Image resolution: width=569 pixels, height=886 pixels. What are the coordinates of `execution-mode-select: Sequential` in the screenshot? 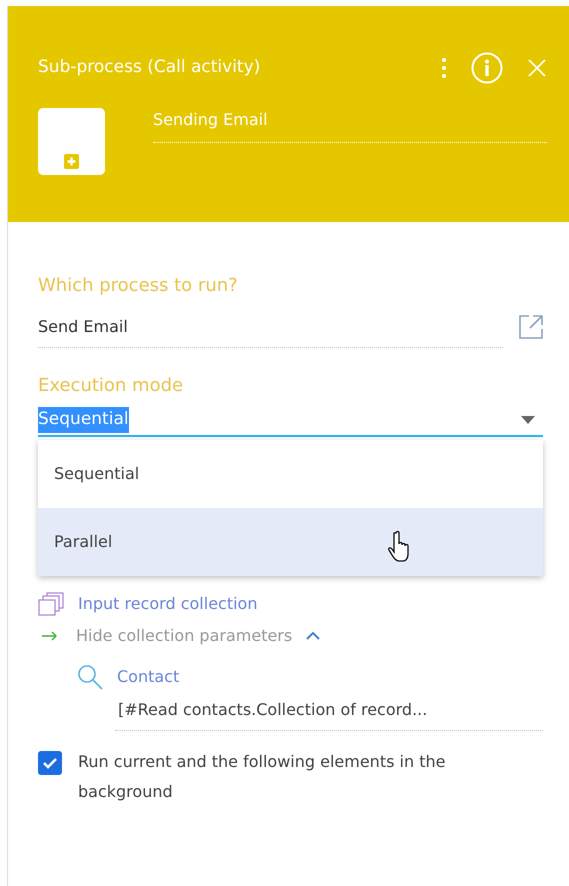 It's located at (290, 421).